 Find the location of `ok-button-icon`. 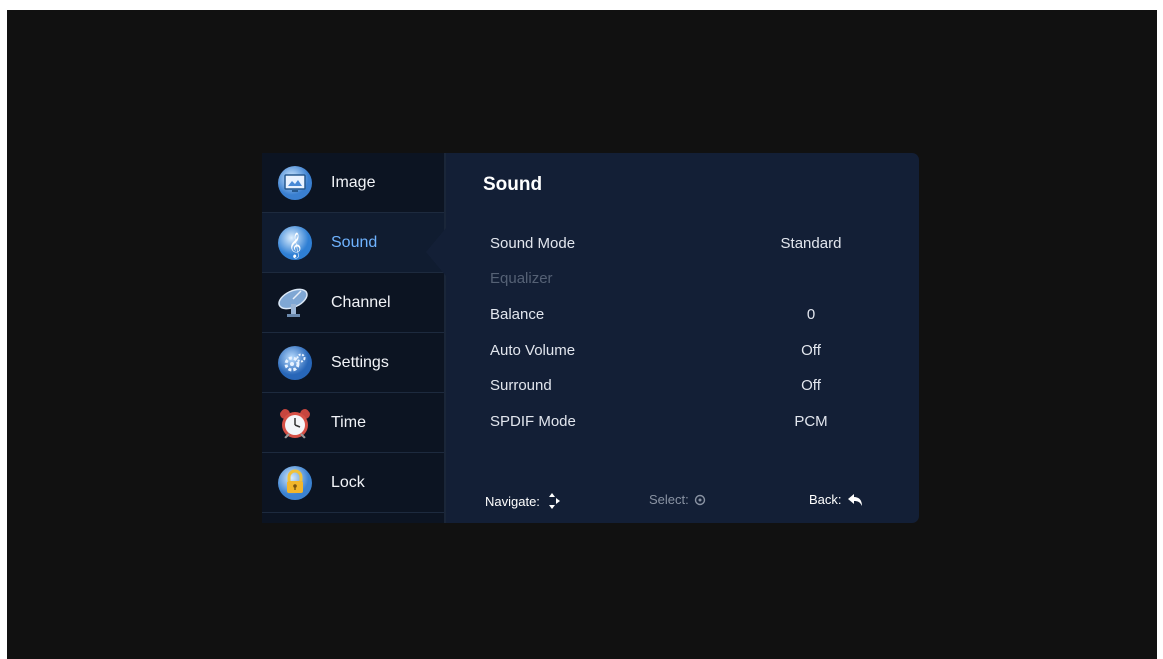

ok-button-icon is located at coordinates (699, 499).